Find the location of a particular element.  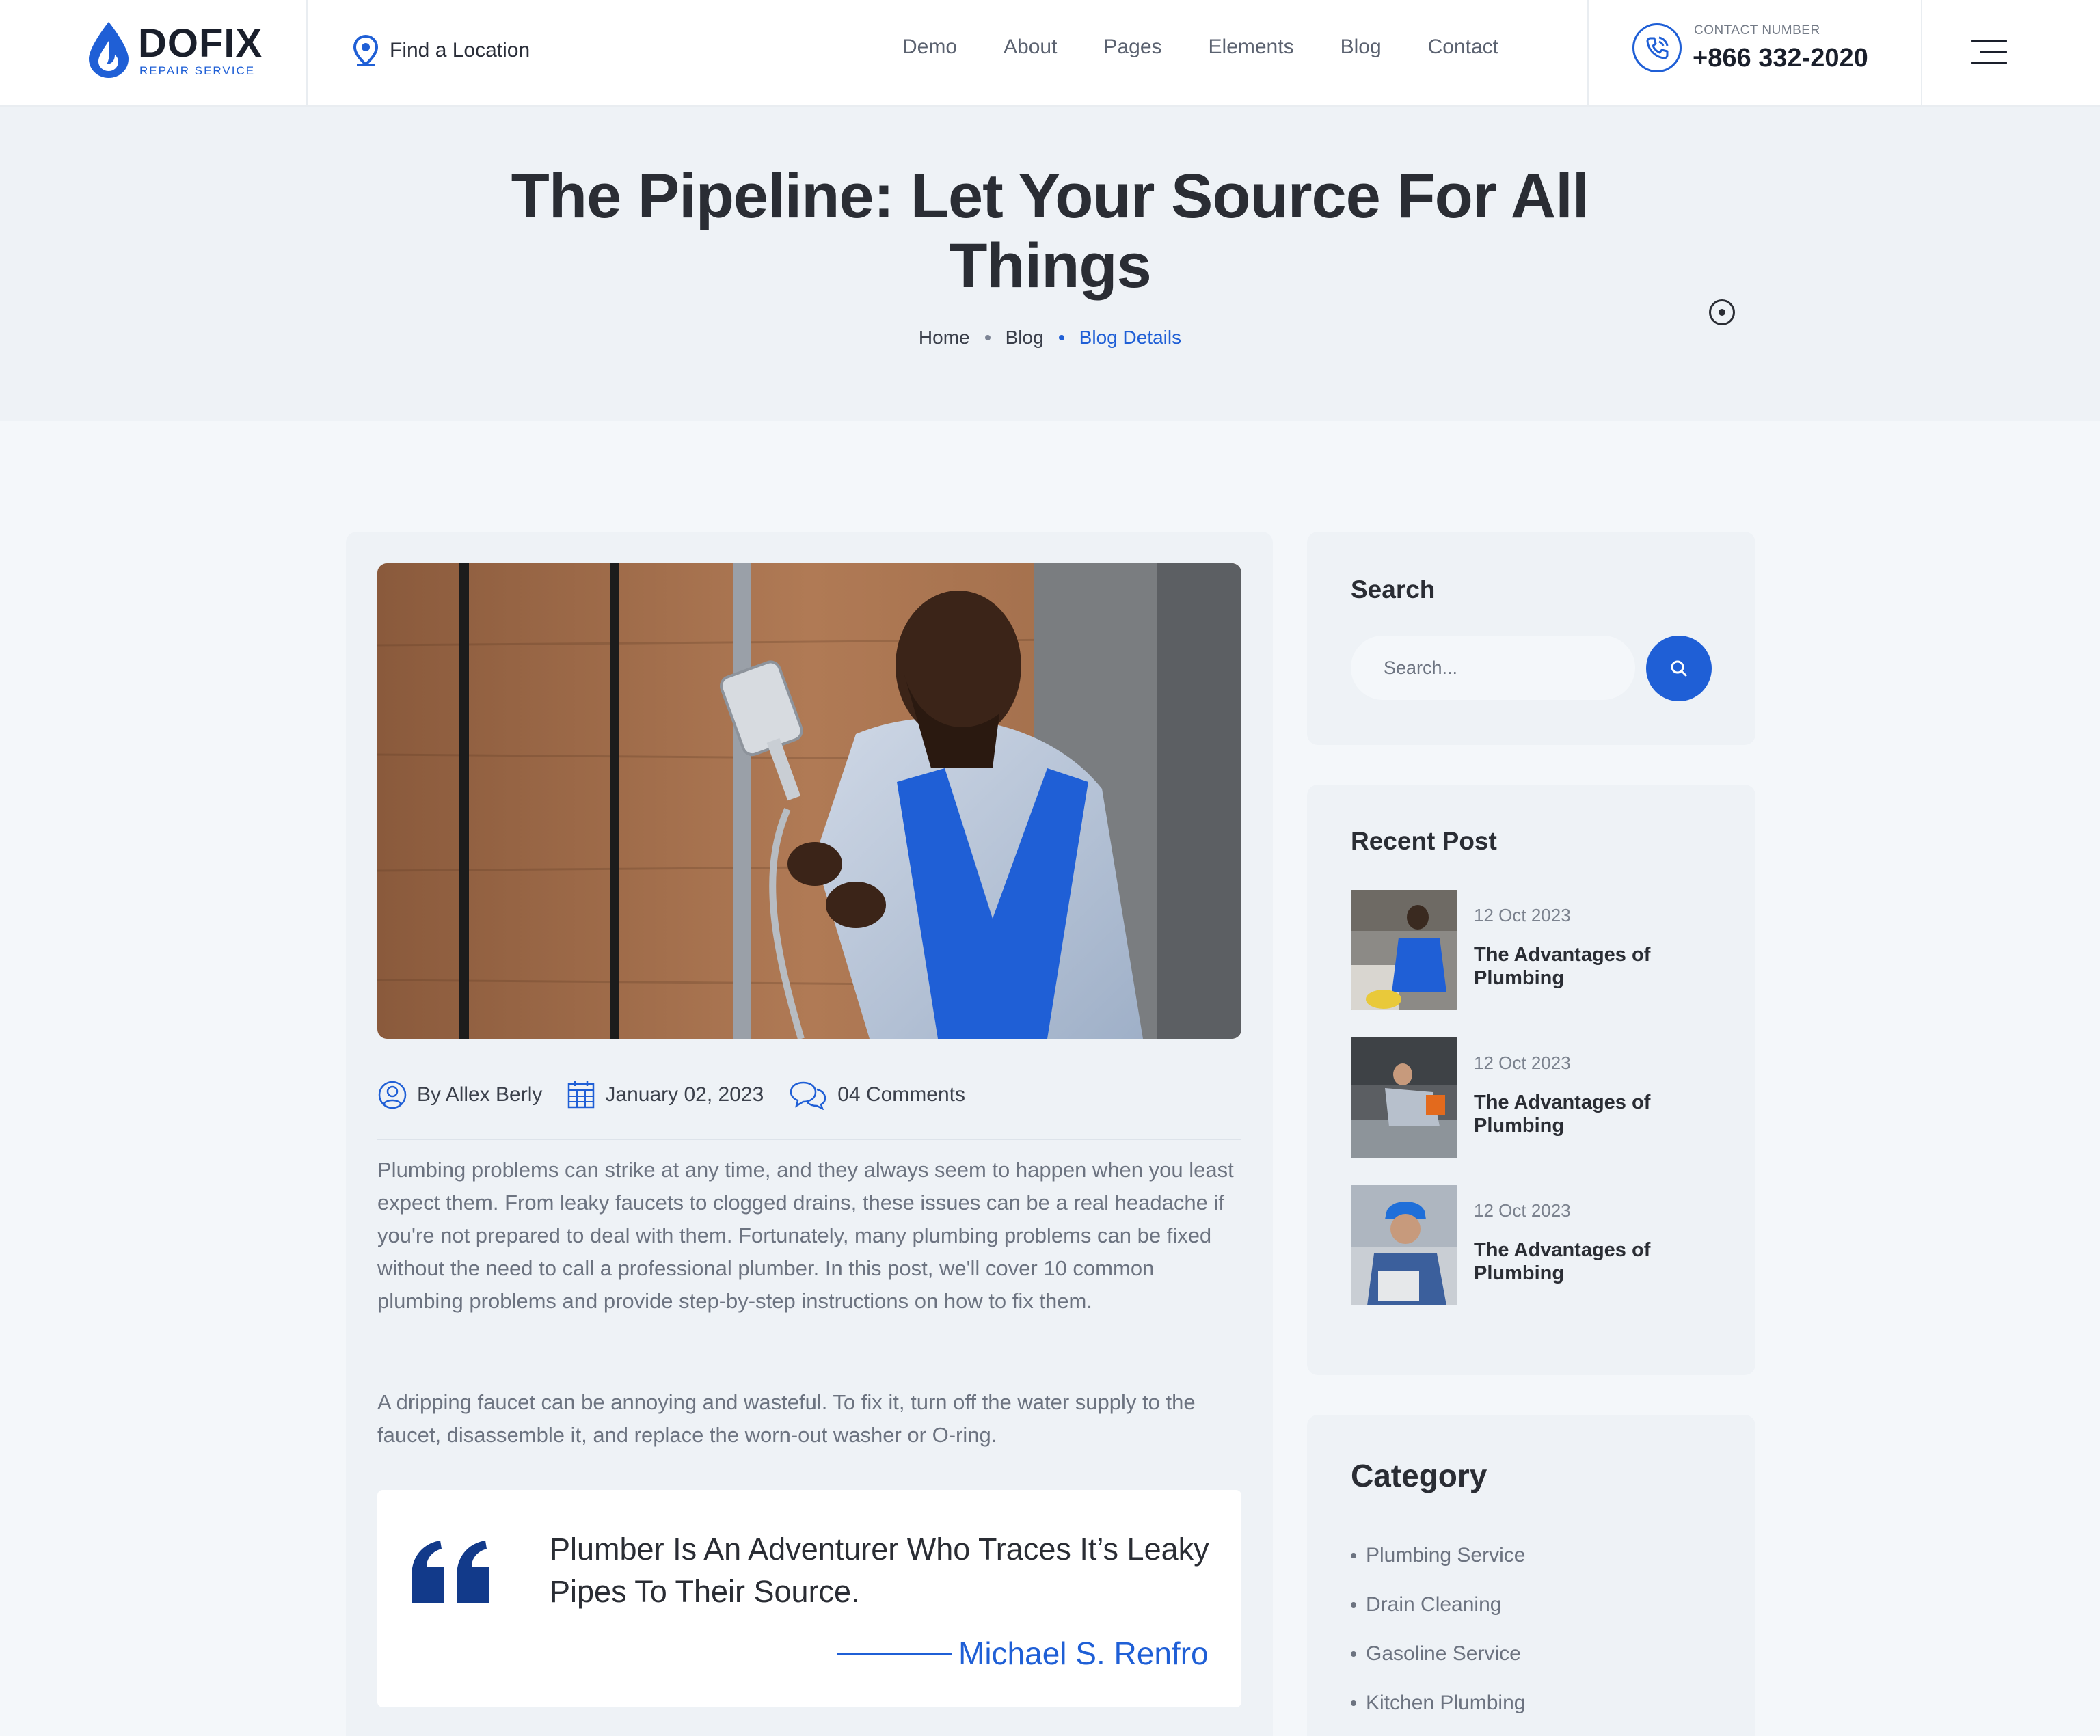

article-date: January 02, 2023 is located at coordinates (665, 1095).